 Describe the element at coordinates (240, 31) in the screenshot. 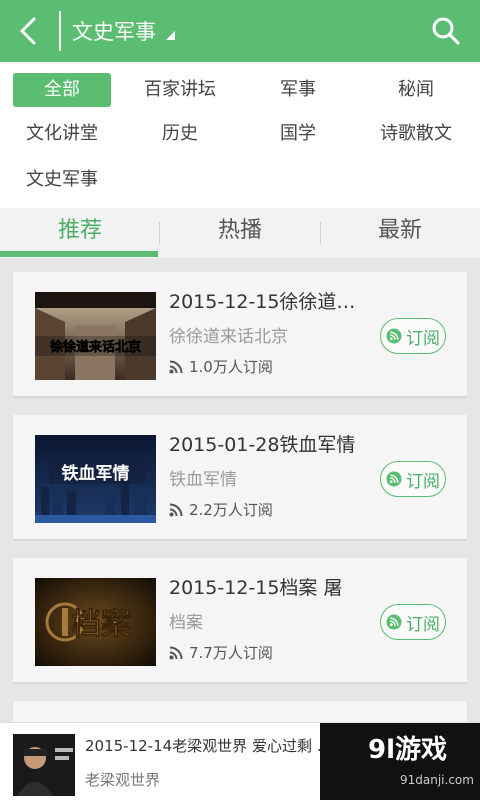

I see `header-bar: 文史军事` at that location.